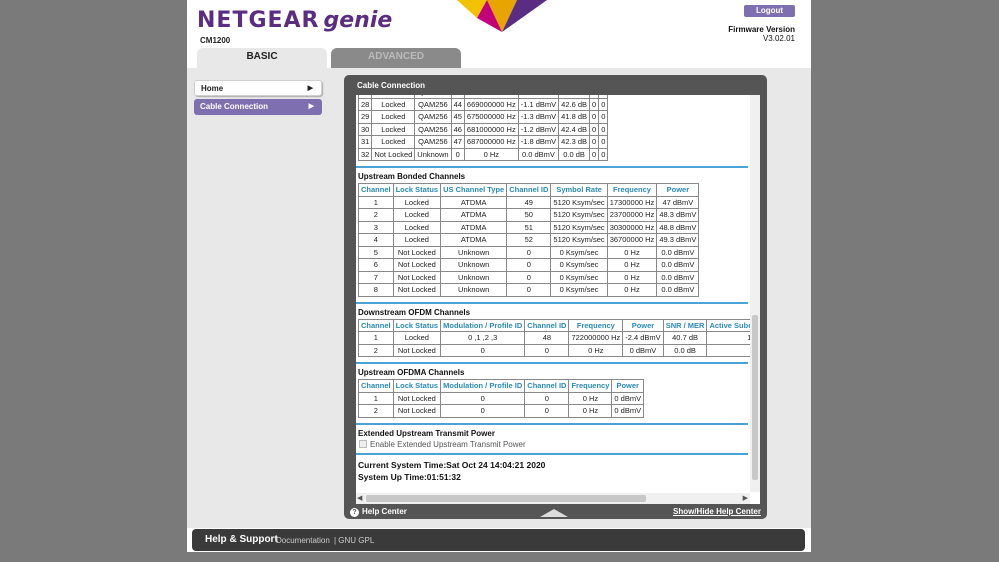  I want to click on horizontal-scrollbar: ◀ ▶, so click(553, 498).